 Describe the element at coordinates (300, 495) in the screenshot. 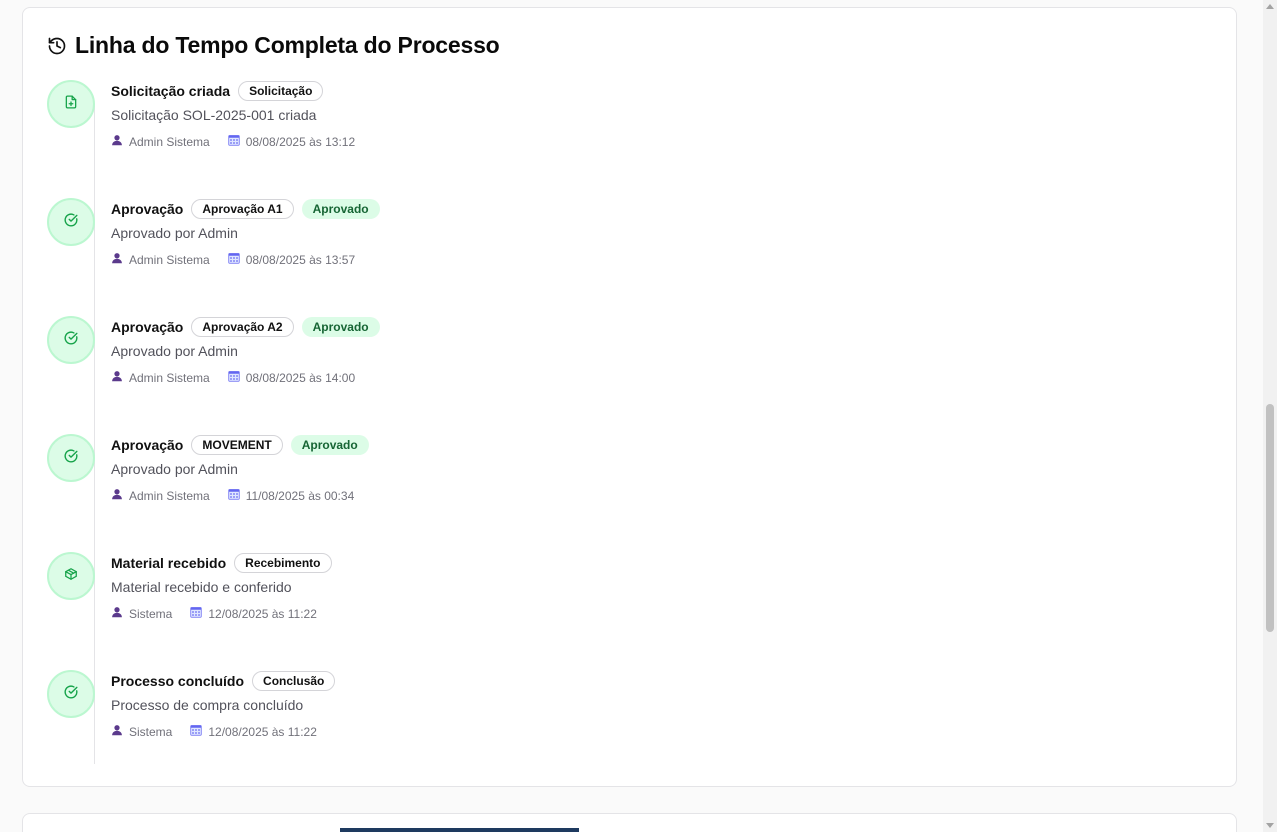

I see `event-date: 11/08/2025 às 00:34` at that location.